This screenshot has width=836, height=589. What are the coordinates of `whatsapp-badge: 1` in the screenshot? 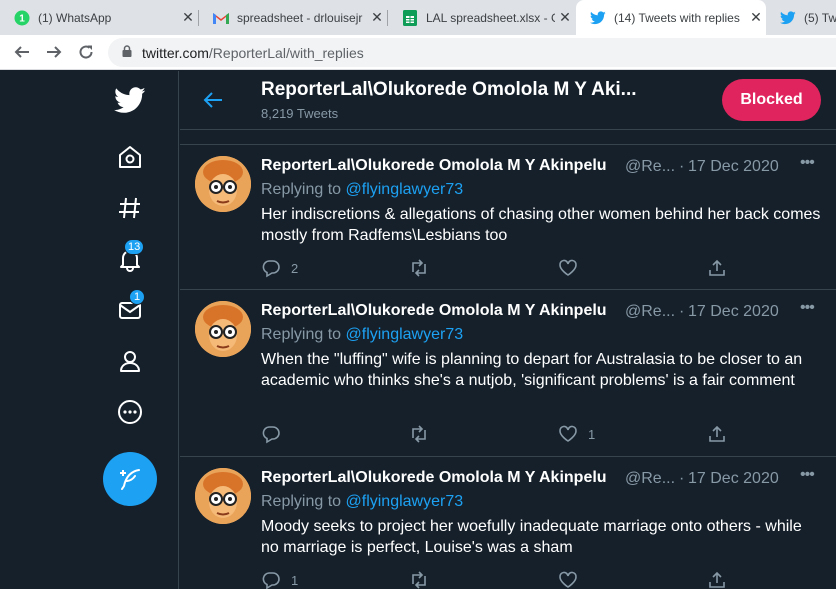 It's located at (22, 18).